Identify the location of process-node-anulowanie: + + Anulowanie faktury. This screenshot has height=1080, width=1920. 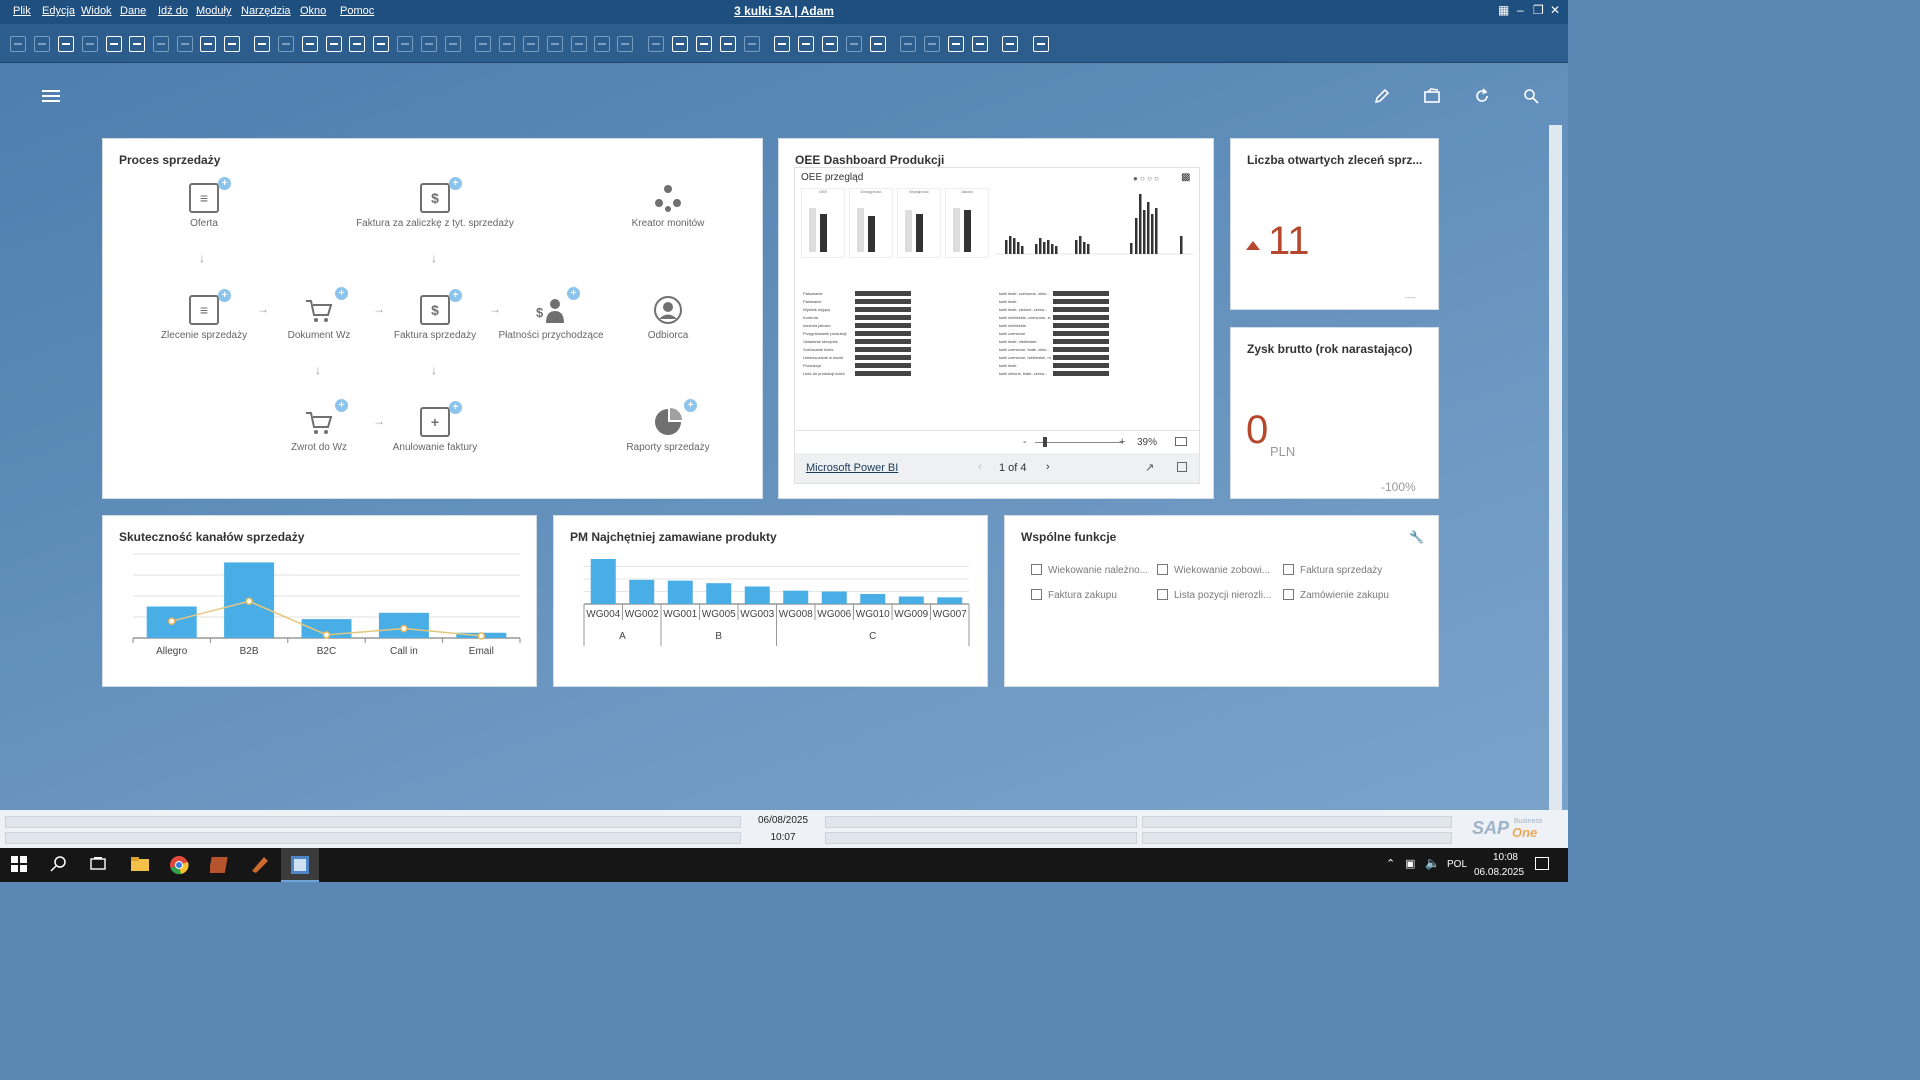
(435, 427).